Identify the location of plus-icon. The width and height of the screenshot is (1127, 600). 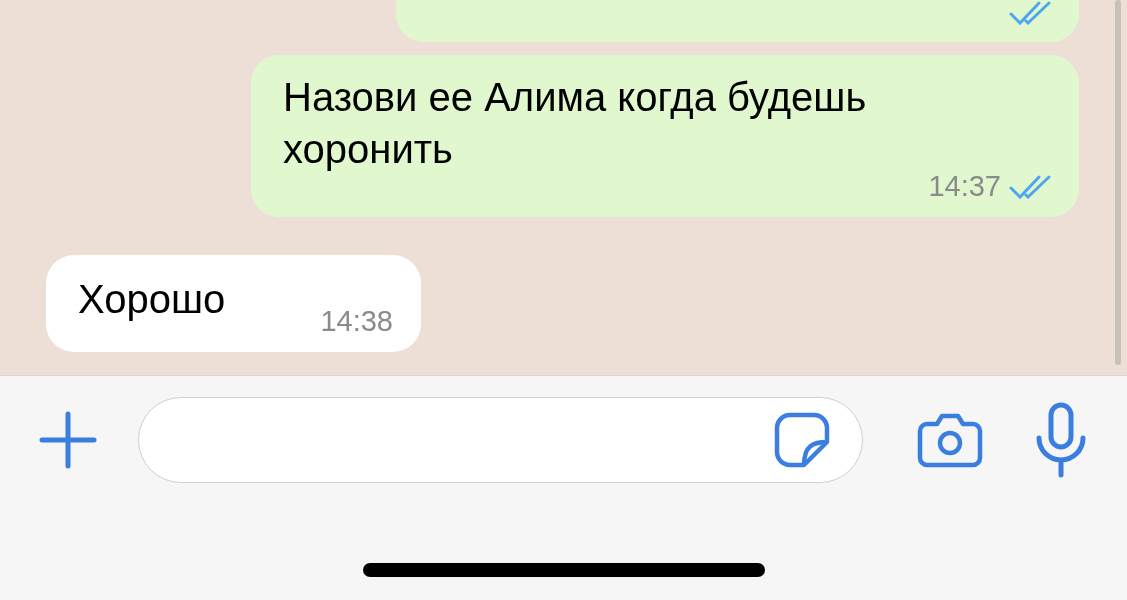
(68, 440).